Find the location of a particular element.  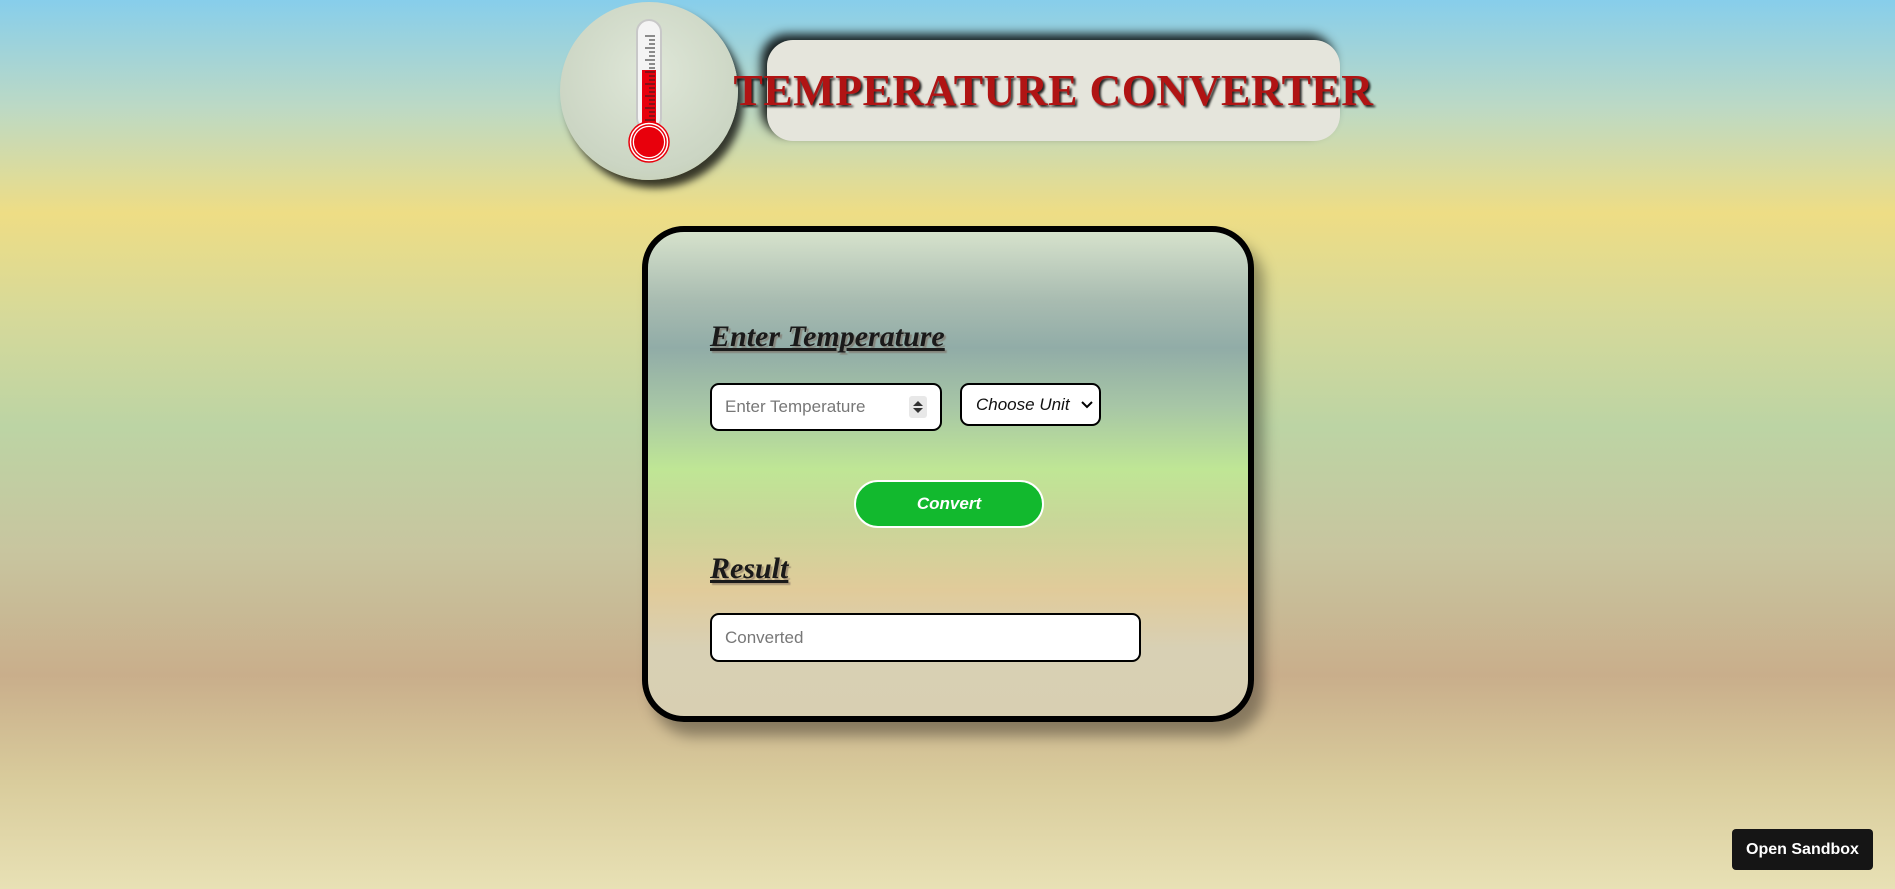

result-field: Converted is located at coordinates (925, 637).